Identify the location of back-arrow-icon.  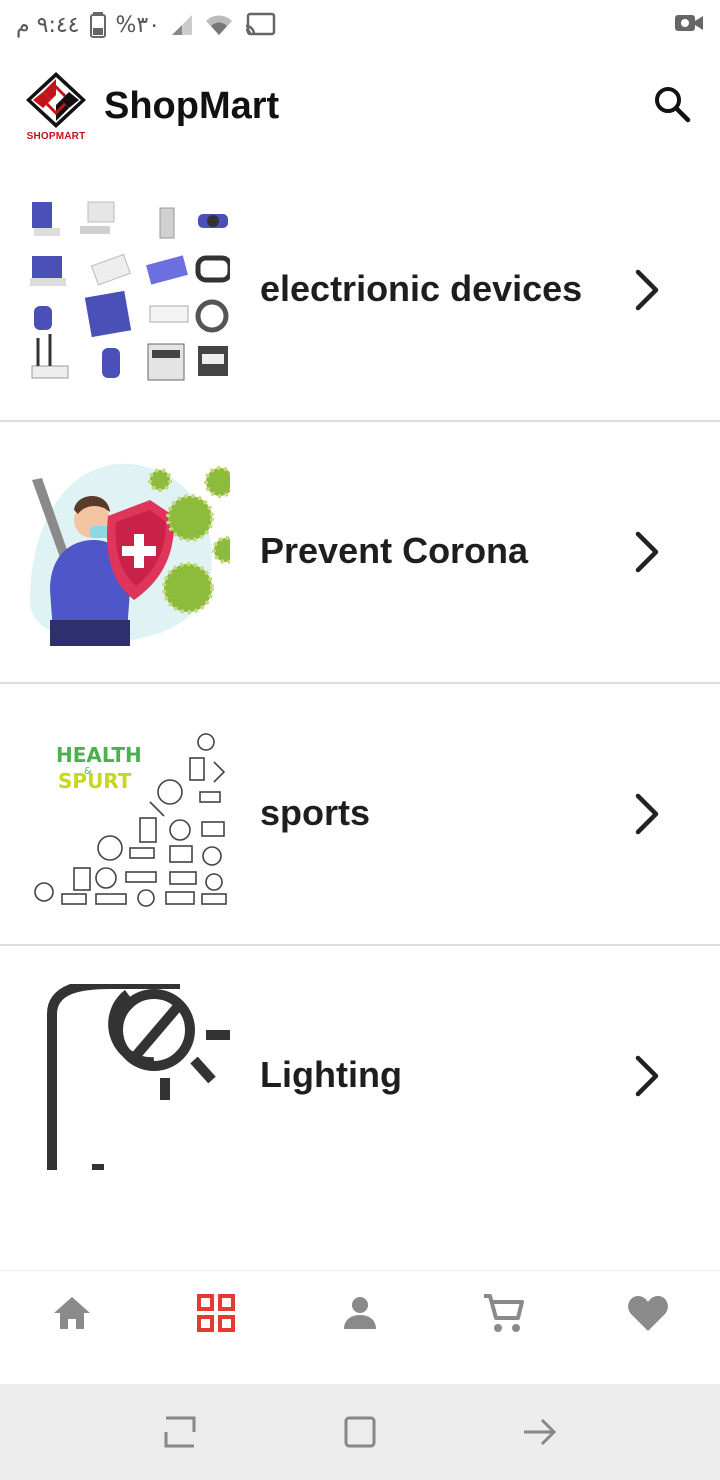
(540, 1432).